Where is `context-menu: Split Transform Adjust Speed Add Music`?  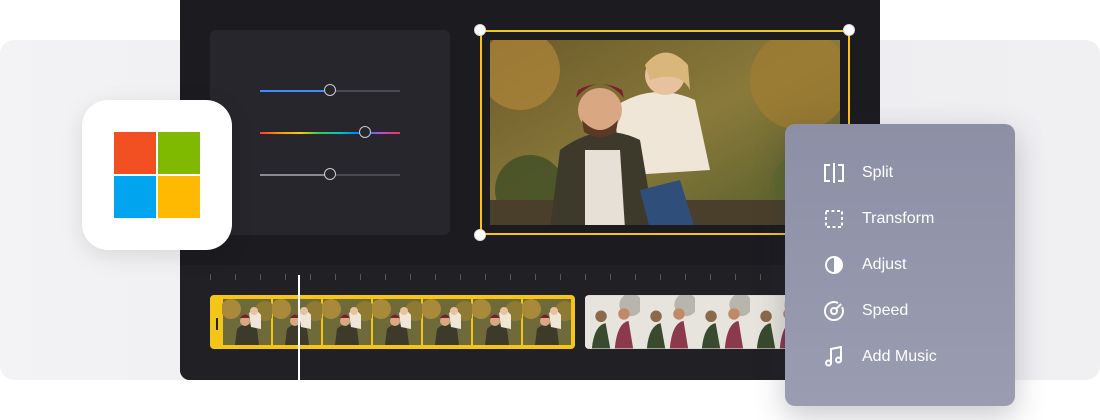 context-menu: Split Transform Adjust Speed Add Music is located at coordinates (900, 265).